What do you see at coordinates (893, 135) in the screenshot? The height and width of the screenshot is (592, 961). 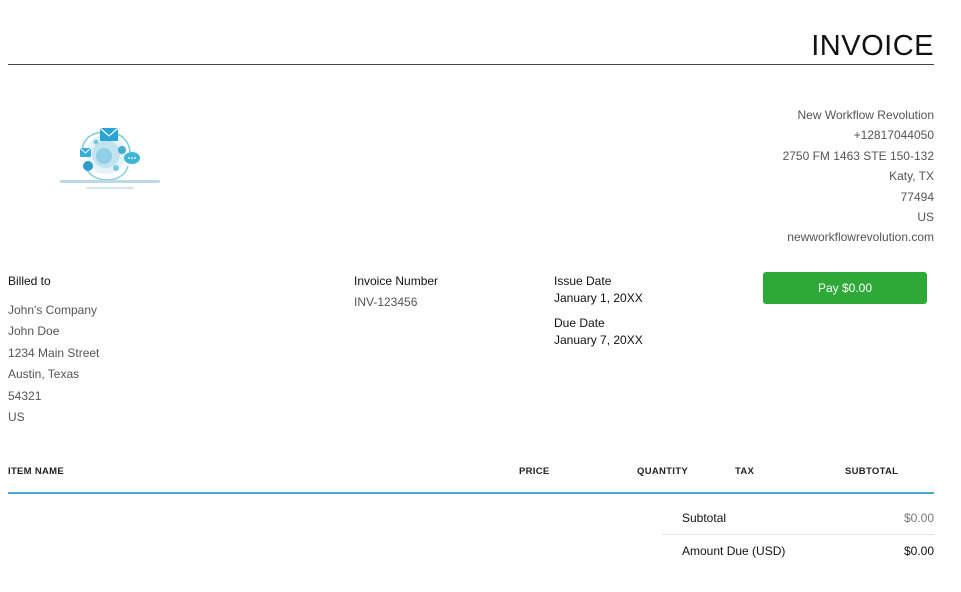 I see `company-phone: +12817044050` at bounding box center [893, 135].